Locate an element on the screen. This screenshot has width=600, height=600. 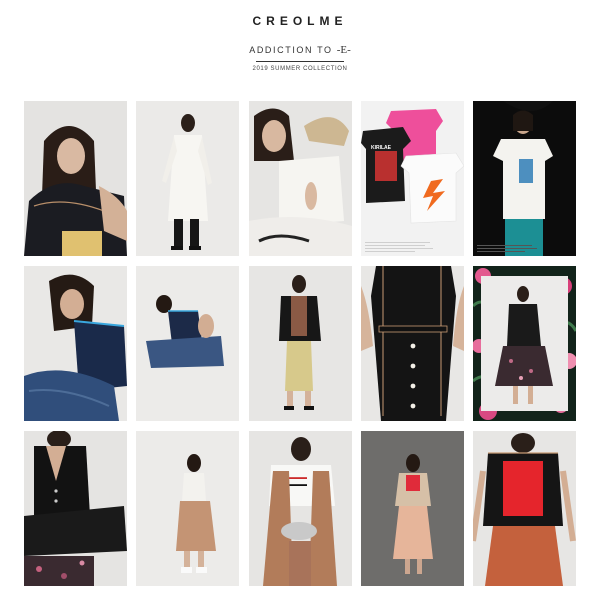
collection-title-prefix: ADDICTION TO is located at coordinates (293, 50).